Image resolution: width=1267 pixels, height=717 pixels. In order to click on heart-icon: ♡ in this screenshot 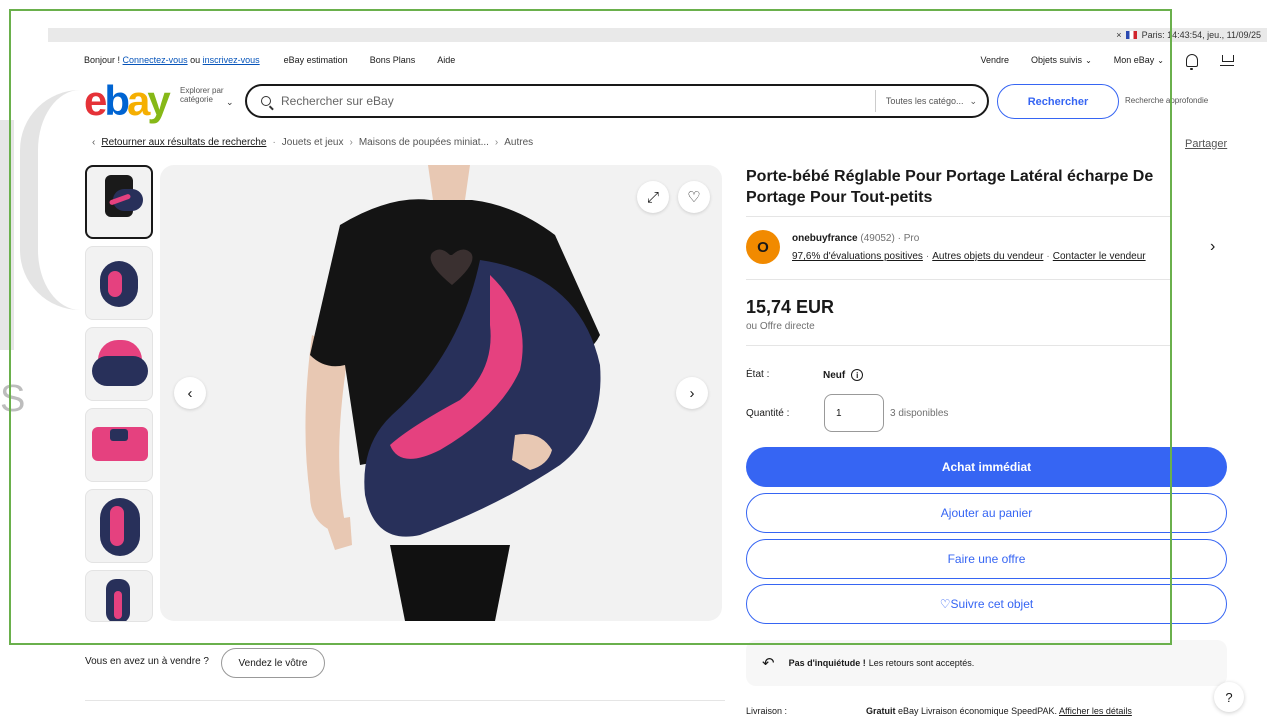, I will do `click(694, 197)`.